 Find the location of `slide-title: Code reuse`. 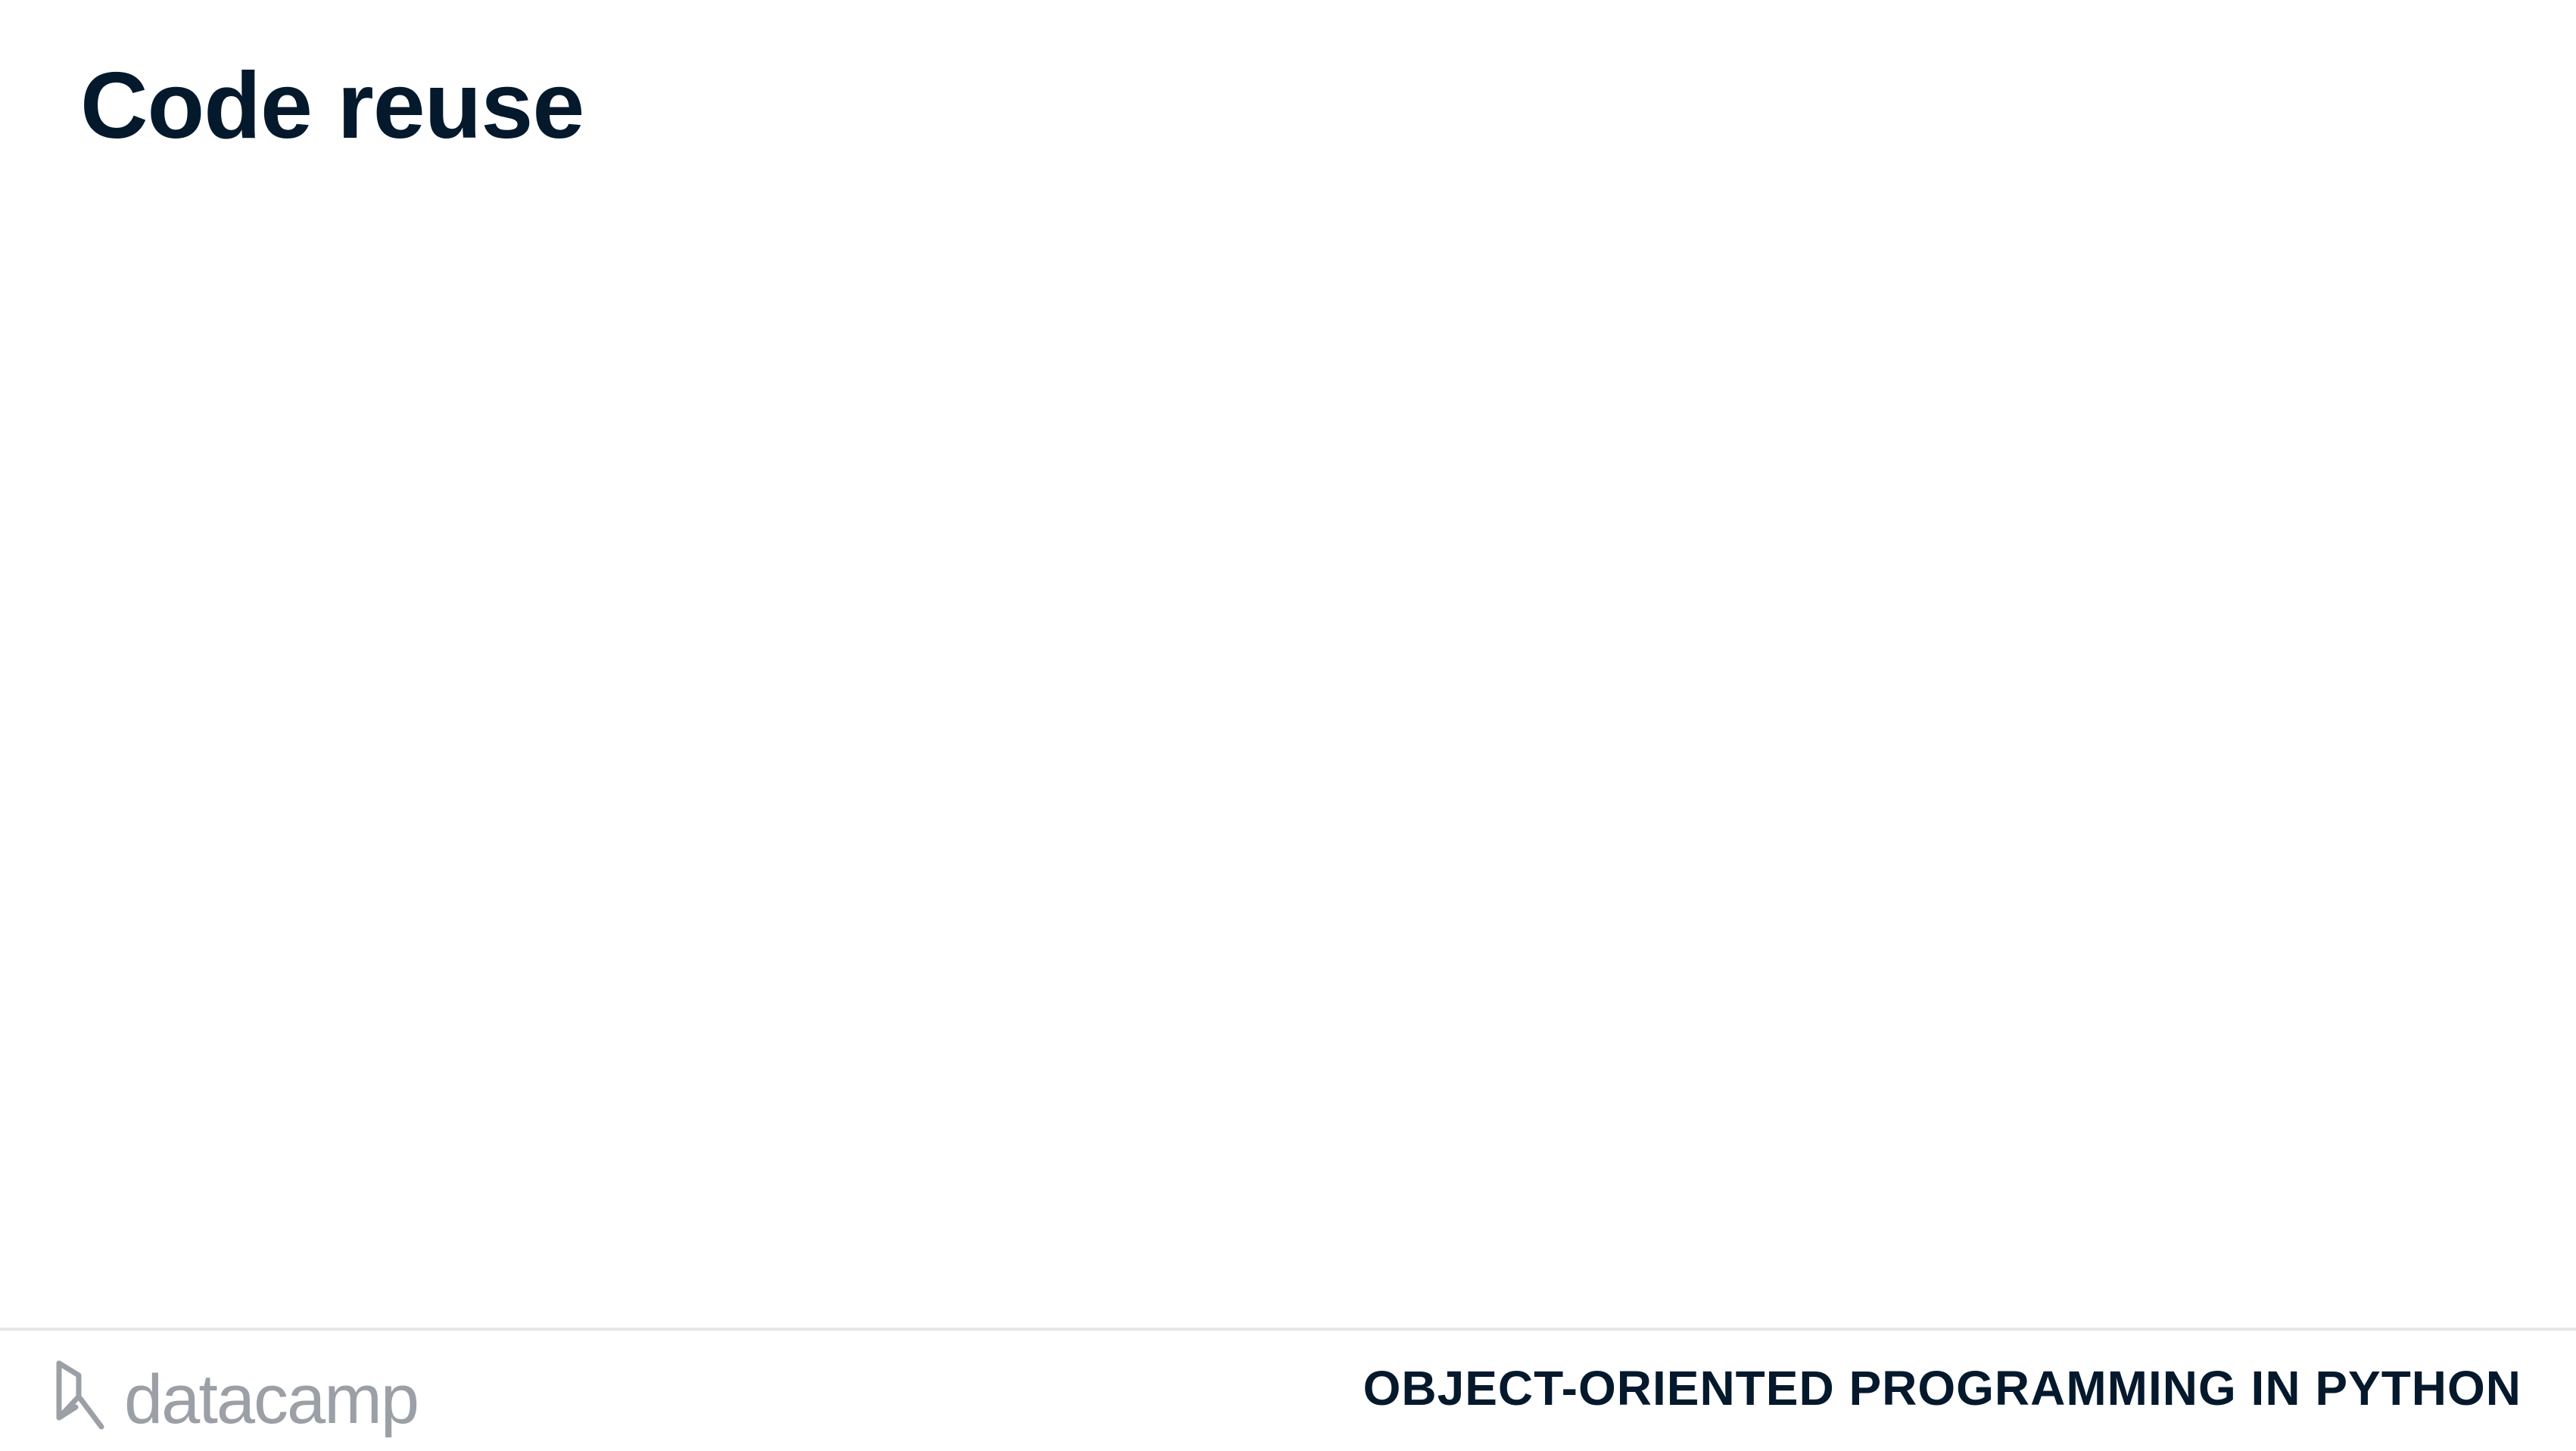

slide-title: Code reuse is located at coordinates (332, 106).